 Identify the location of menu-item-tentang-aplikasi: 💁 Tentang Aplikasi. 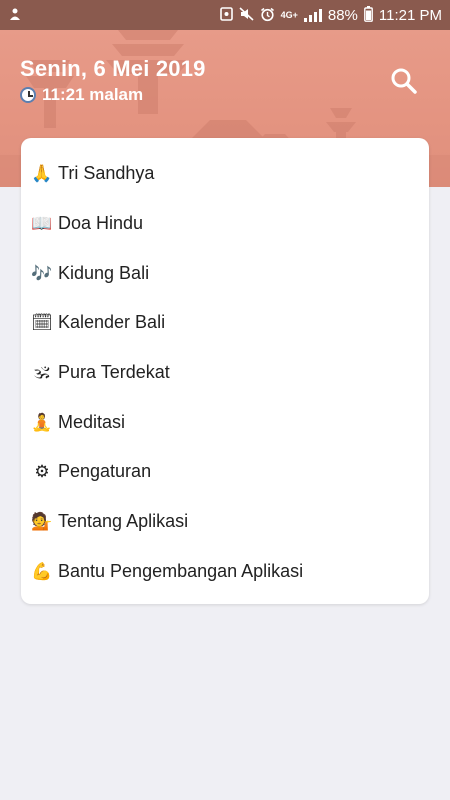
(225, 522).